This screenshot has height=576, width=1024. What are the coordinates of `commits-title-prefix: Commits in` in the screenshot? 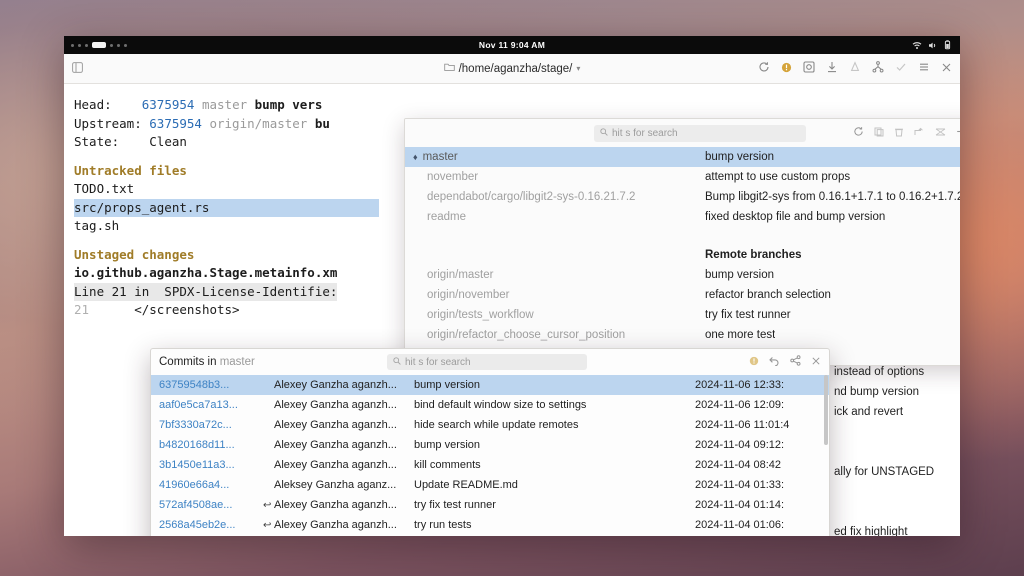 It's located at (189, 362).